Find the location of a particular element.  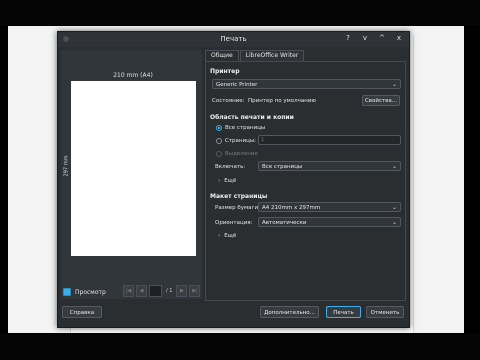

tab-bar: Общие LibreOffice Writer is located at coordinates (255, 55).